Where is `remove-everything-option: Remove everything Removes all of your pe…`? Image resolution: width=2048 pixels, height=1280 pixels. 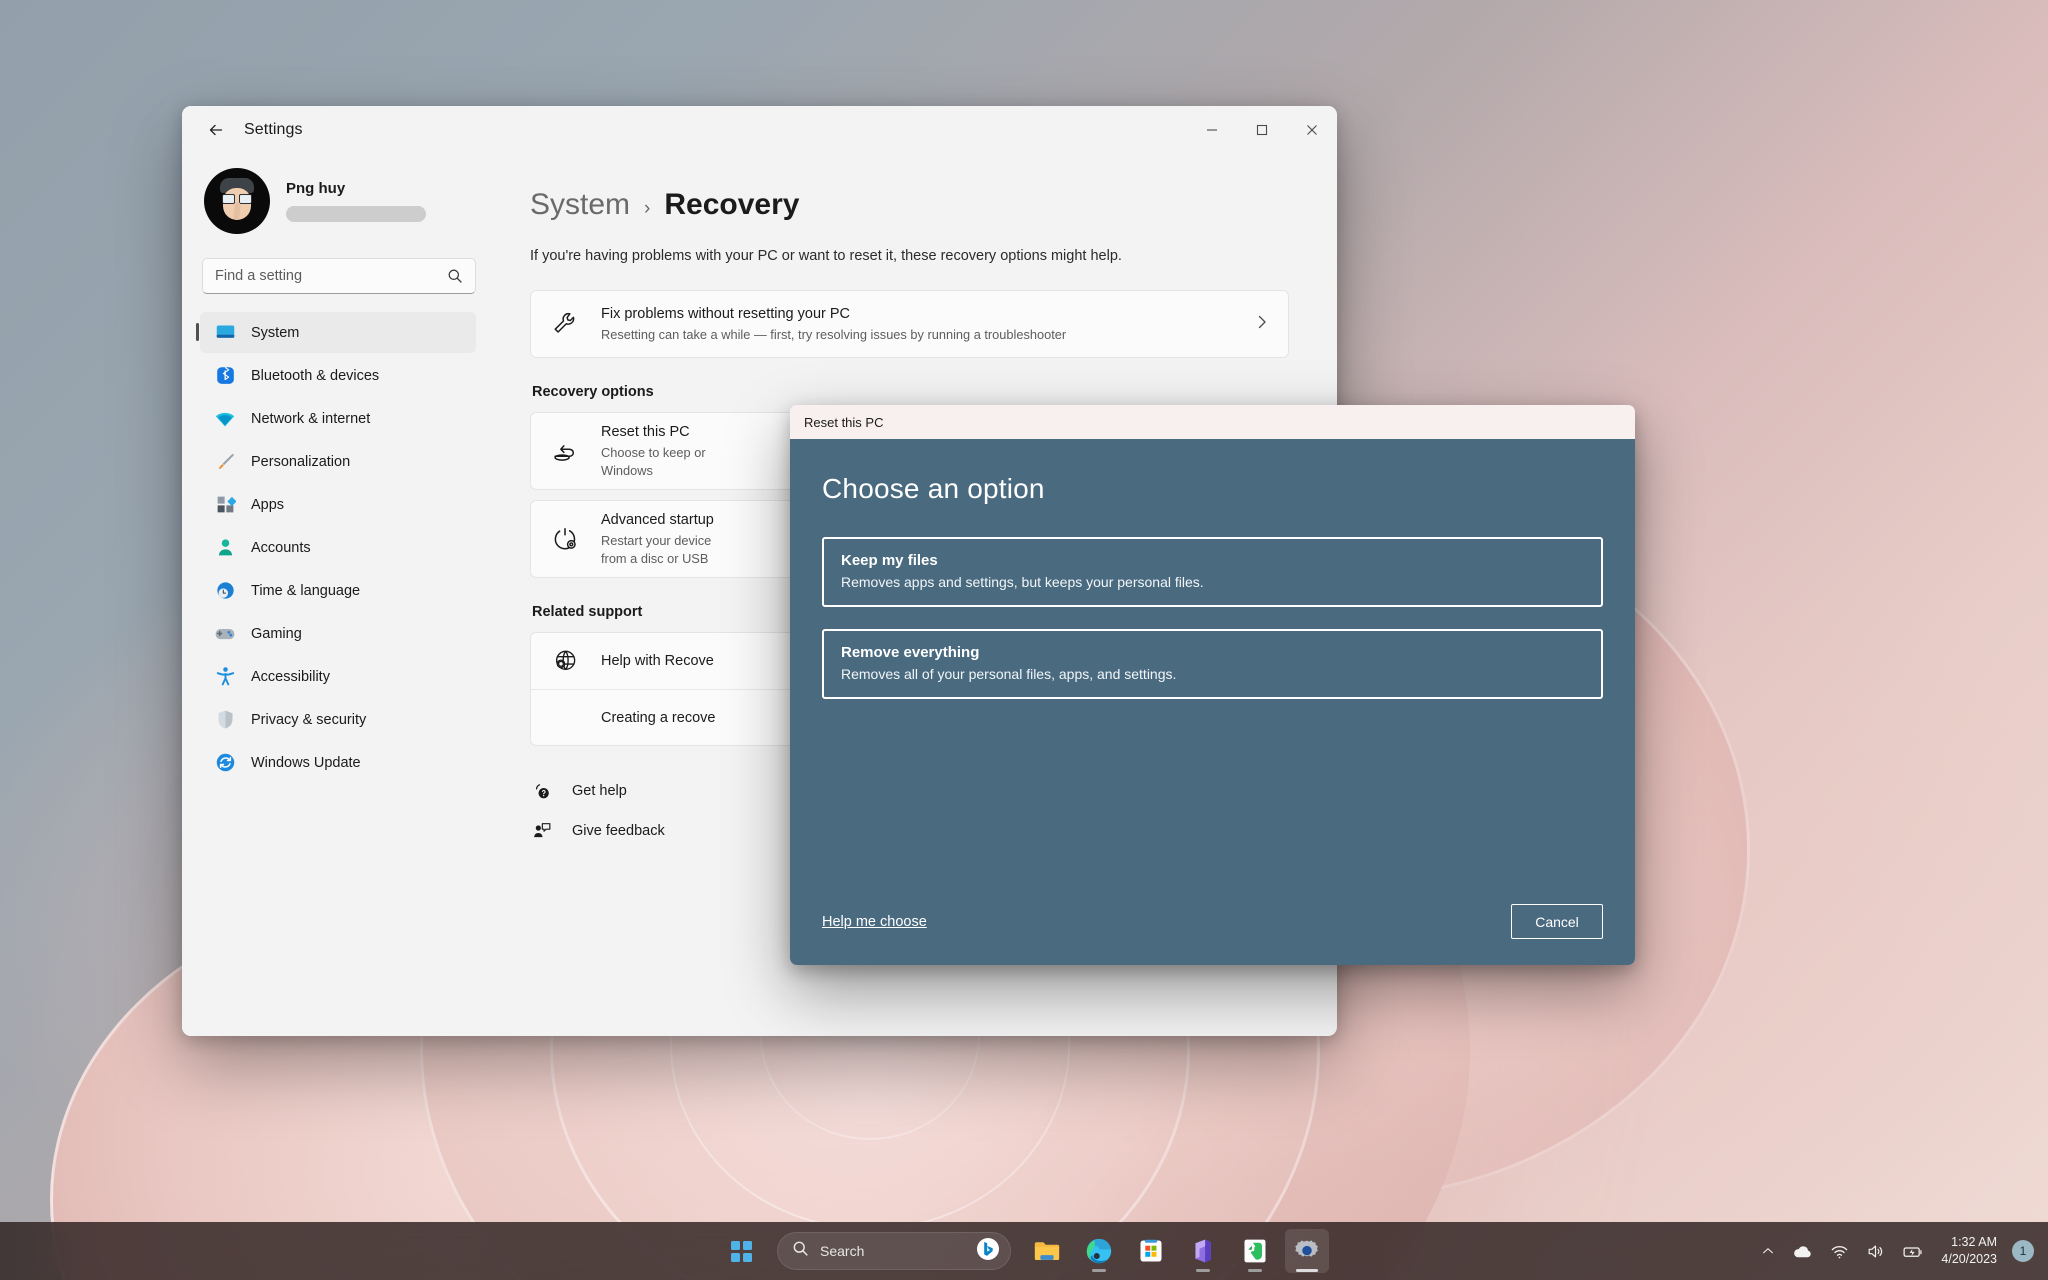 remove-everything-option: Remove everything Removes all of your pe… is located at coordinates (1212, 664).